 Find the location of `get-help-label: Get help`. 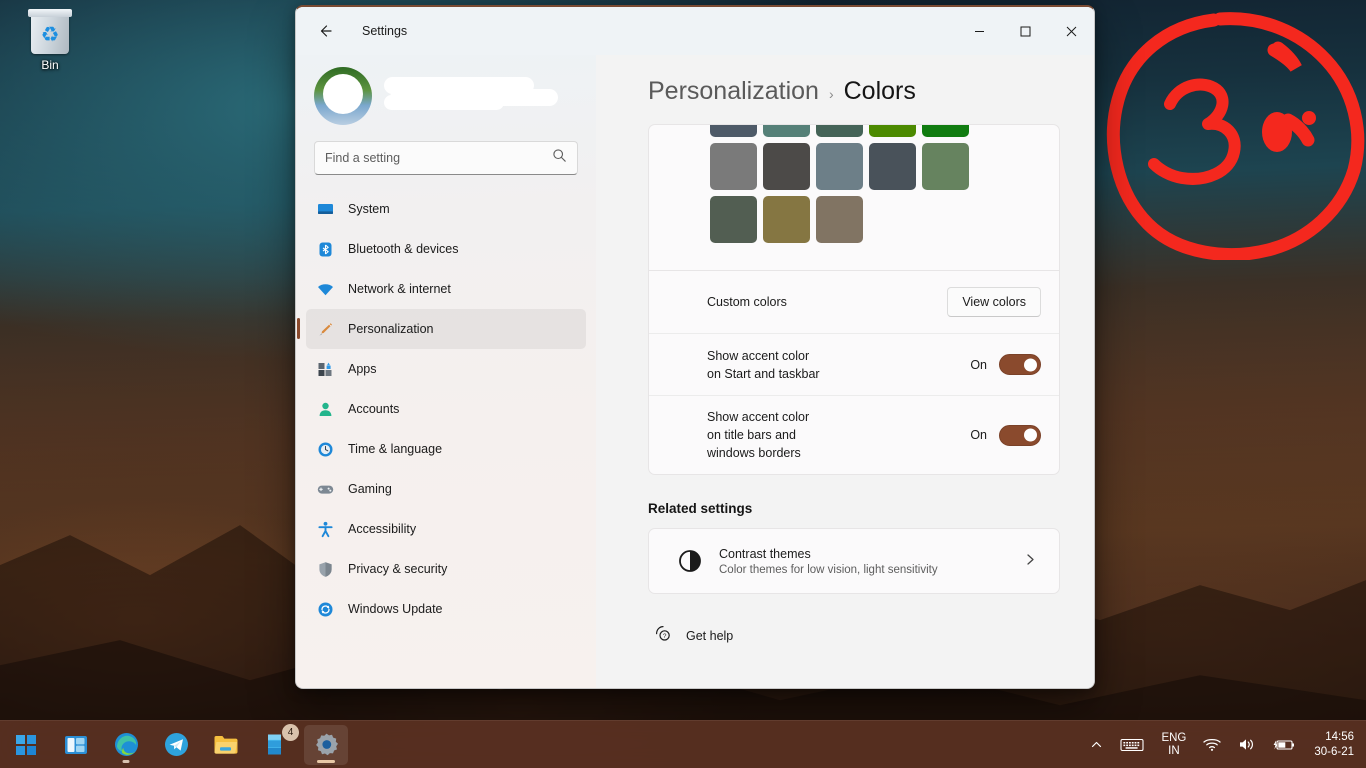

get-help-label: Get help is located at coordinates (710, 635).